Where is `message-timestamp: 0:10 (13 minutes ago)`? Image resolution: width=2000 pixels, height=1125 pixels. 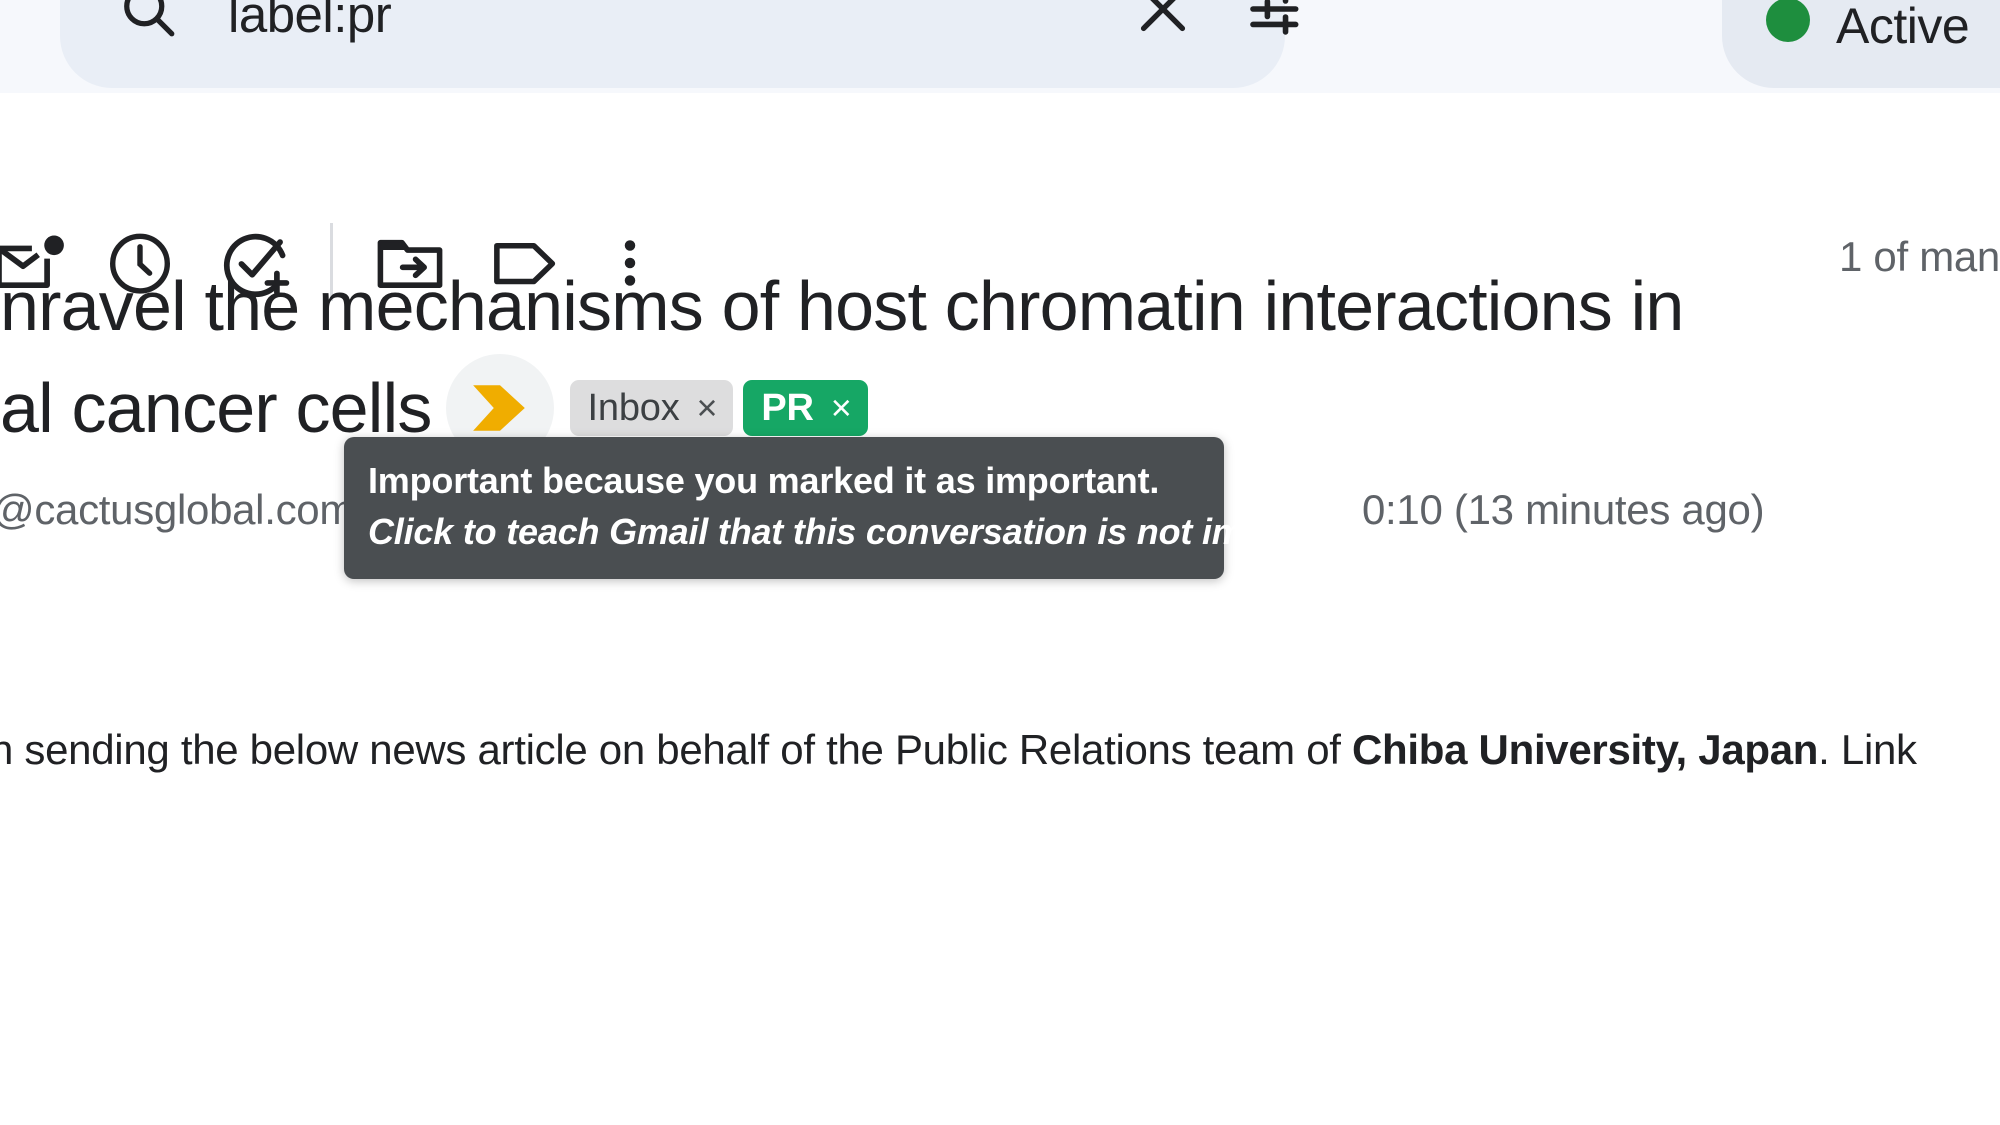
message-timestamp: 0:10 (13 minutes ago) is located at coordinates (1563, 509).